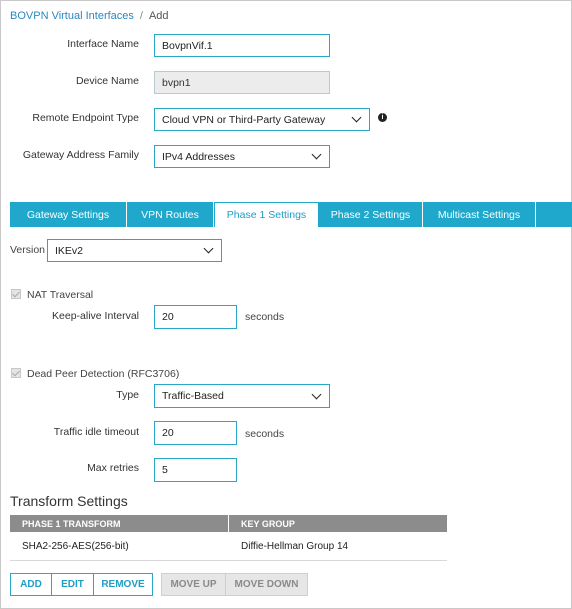 Image resolution: width=572 pixels, height=609 pixels. Describe the element at coordinates (119, 523) in the screenshot. I see `column-header-phase1-transform: PHASE 1 TRANSFORM` at that location.